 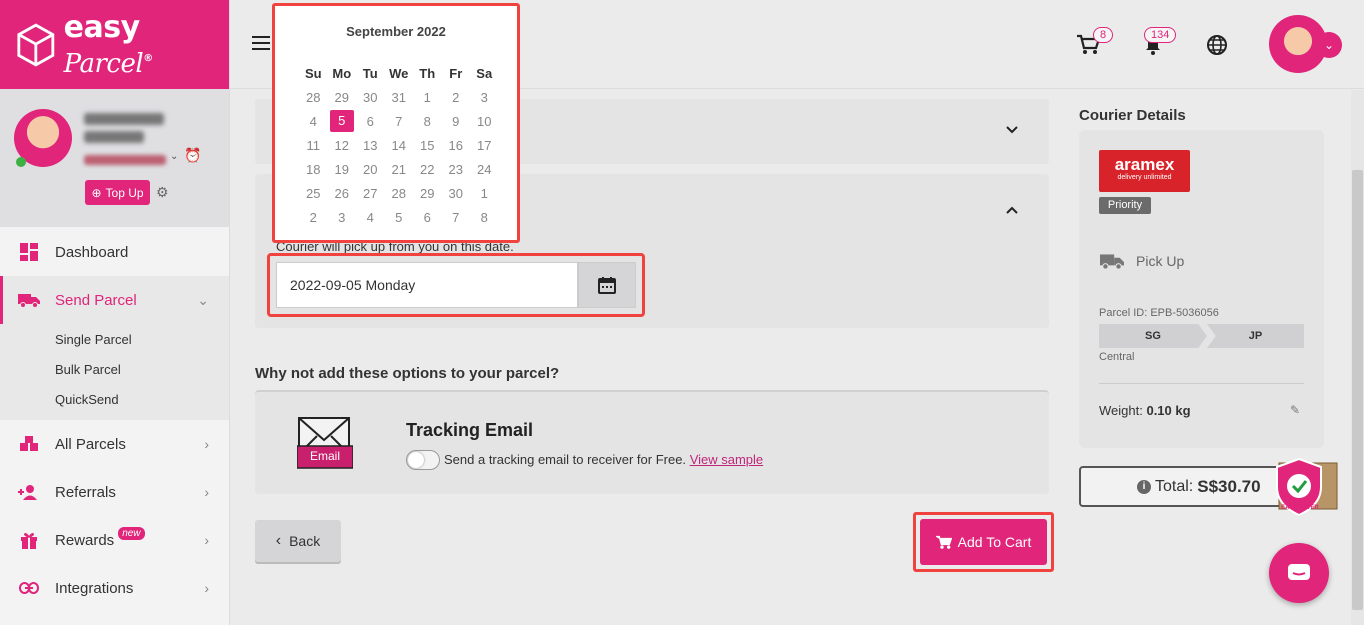 I want to click on calendar-day: 27, so click(x=370, y=193).